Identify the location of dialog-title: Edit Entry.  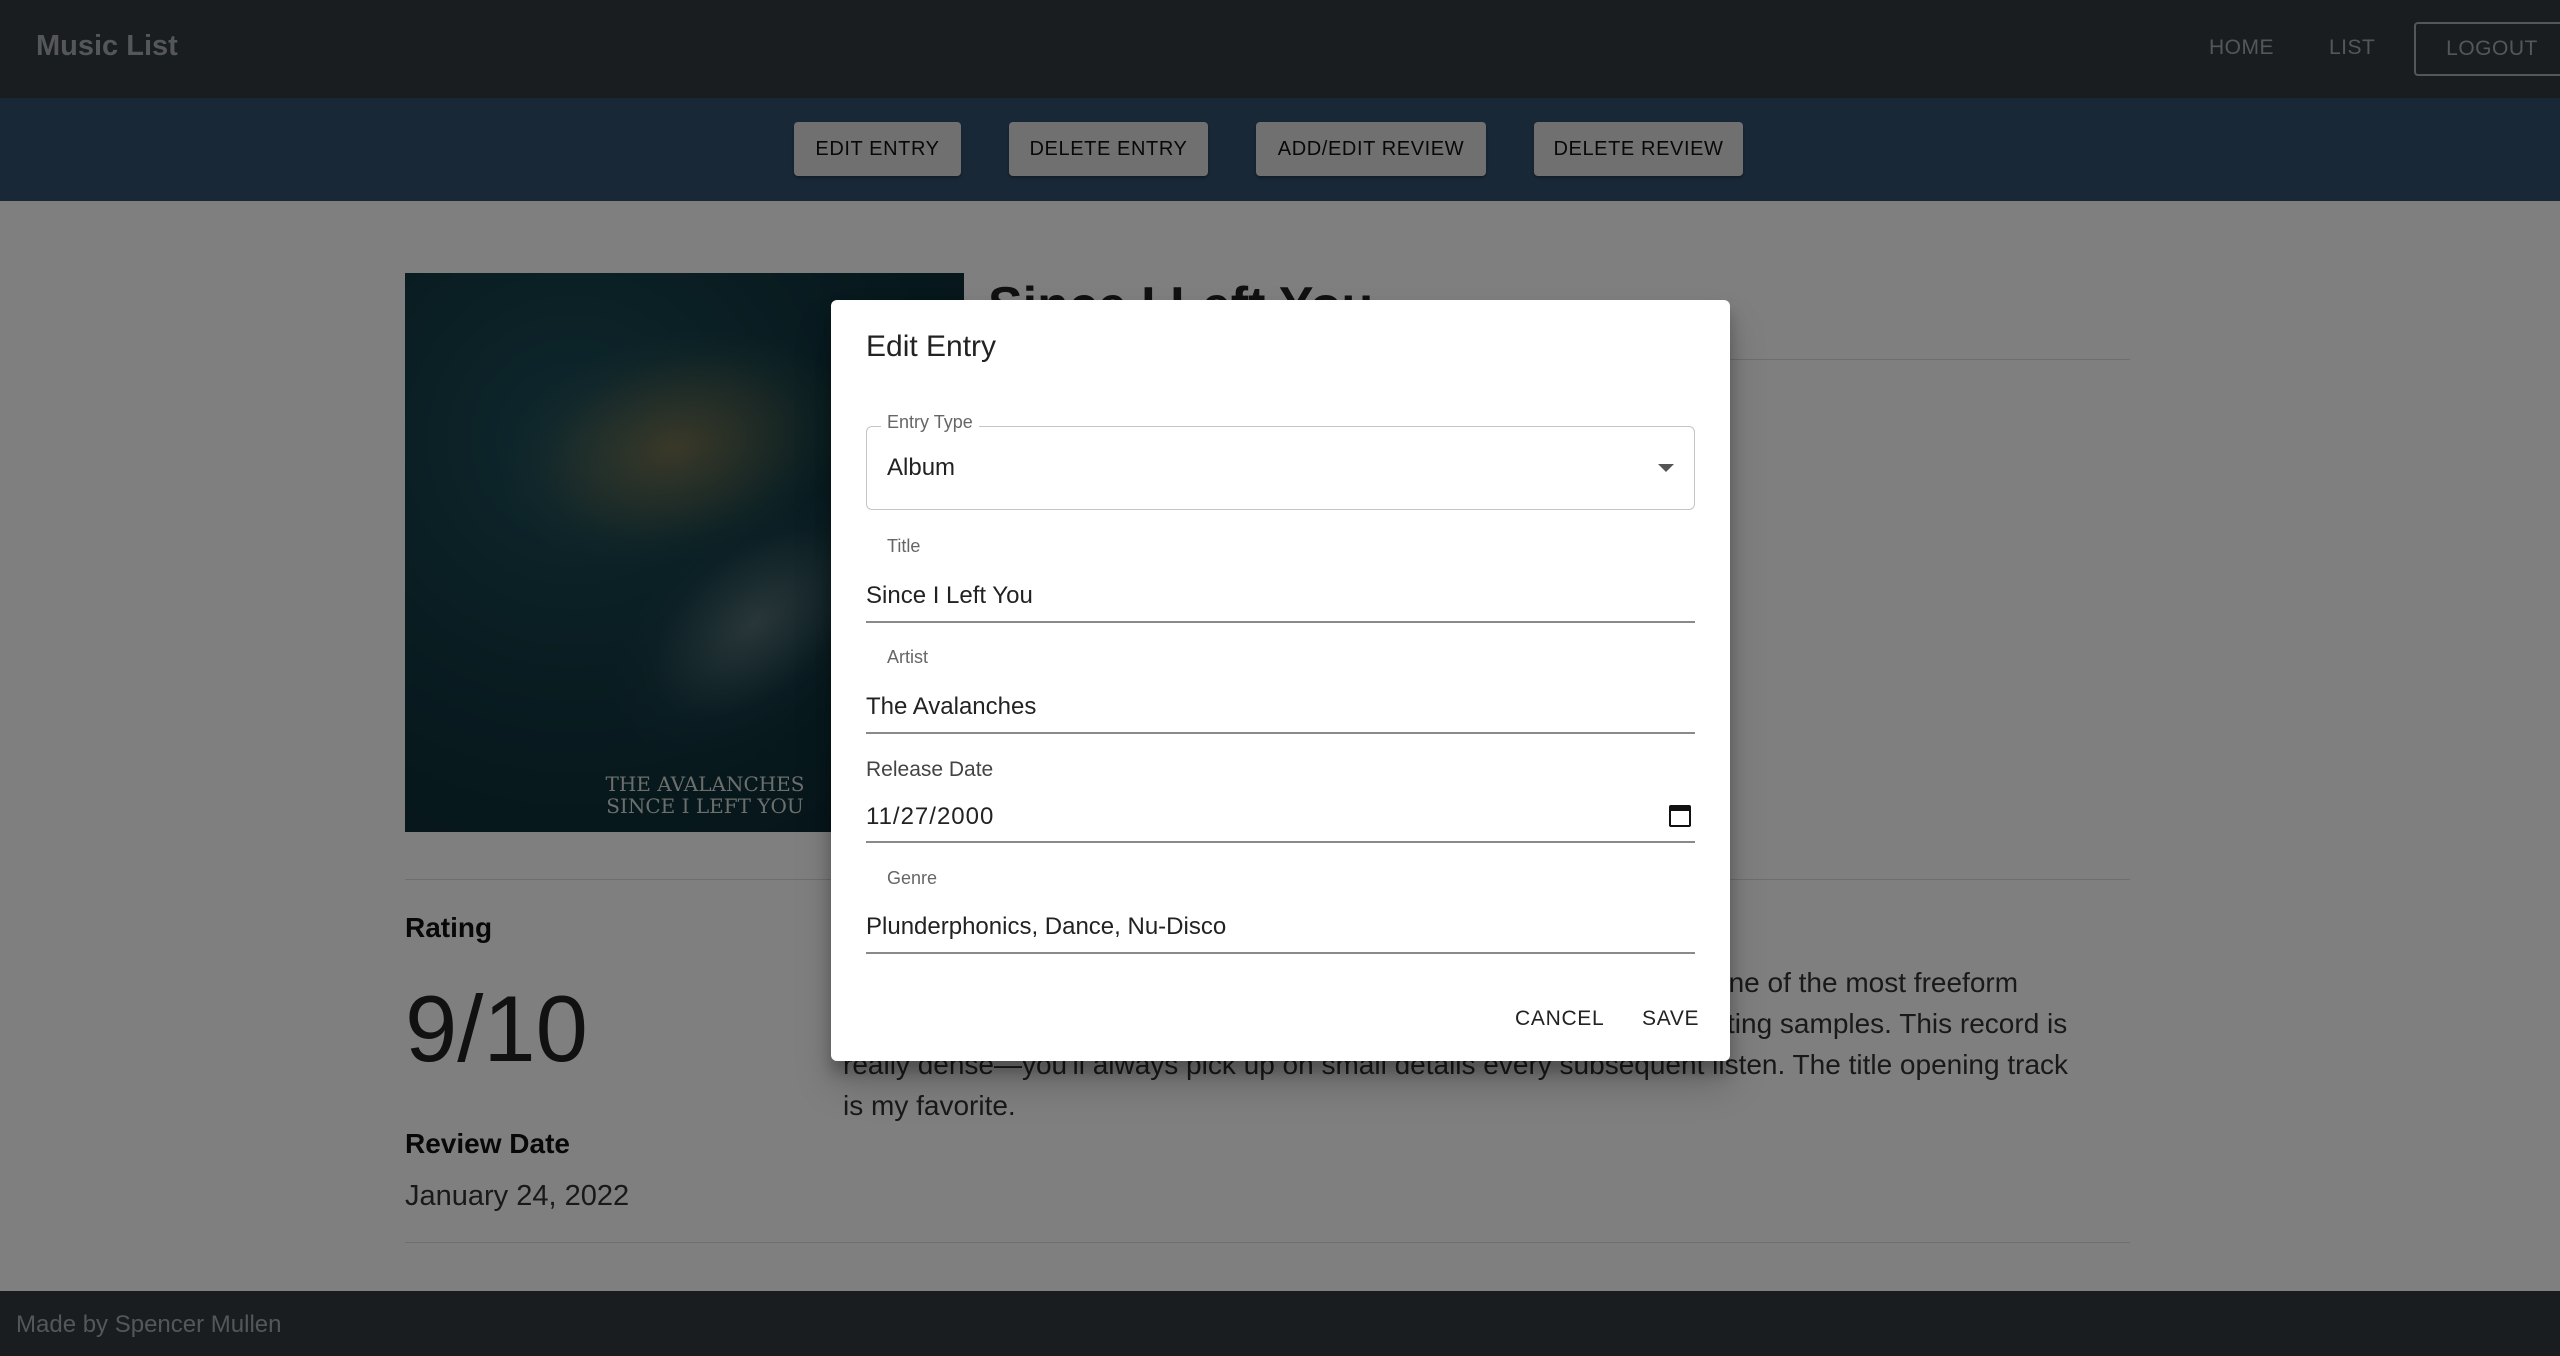
(931, 346).